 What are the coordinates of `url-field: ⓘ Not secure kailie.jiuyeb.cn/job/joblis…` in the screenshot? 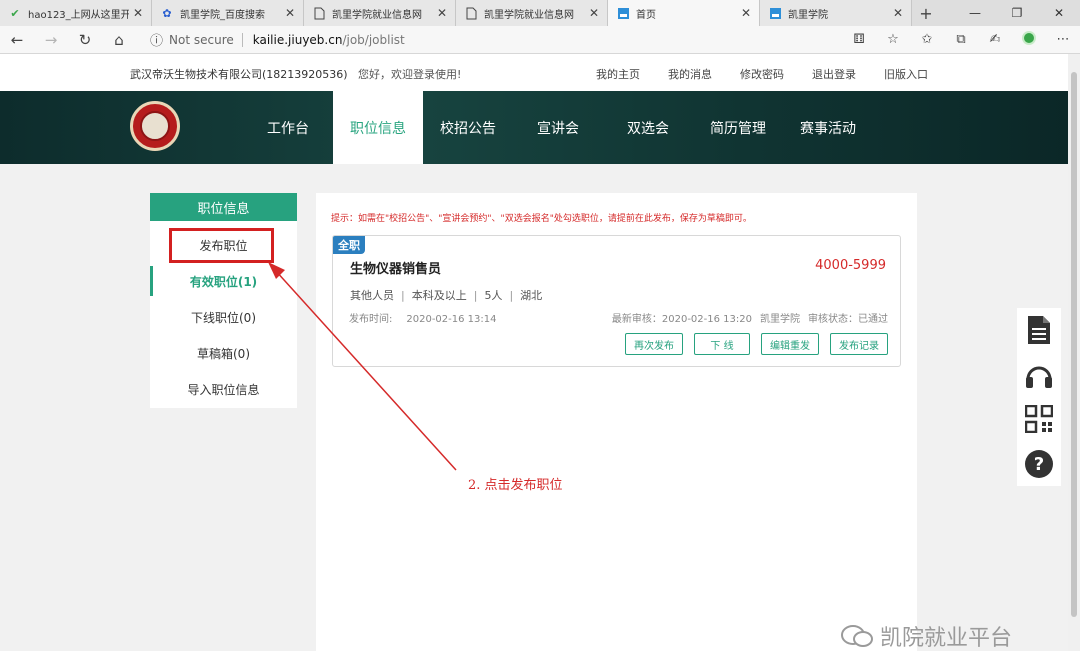 It's located at (496, 39).